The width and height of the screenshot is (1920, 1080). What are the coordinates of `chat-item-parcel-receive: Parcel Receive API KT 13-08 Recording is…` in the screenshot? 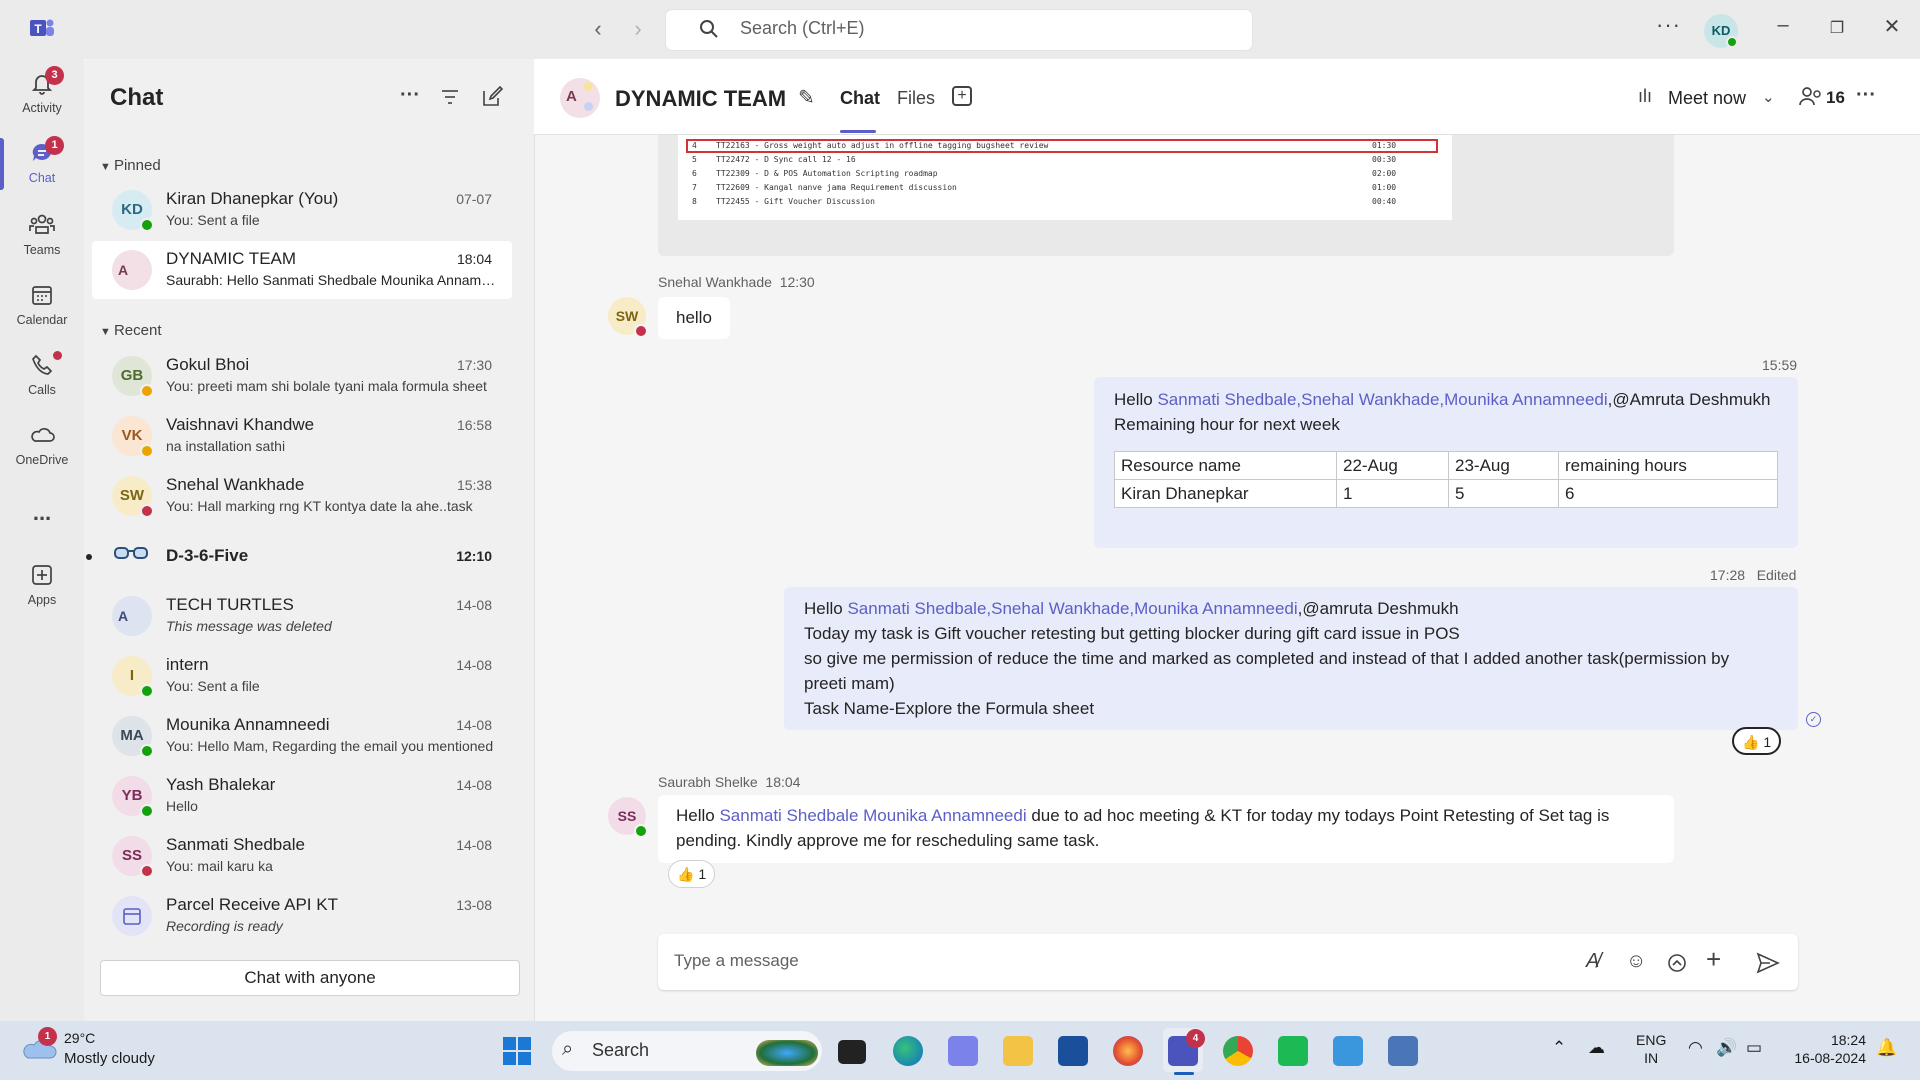 It's located at (302, 916).